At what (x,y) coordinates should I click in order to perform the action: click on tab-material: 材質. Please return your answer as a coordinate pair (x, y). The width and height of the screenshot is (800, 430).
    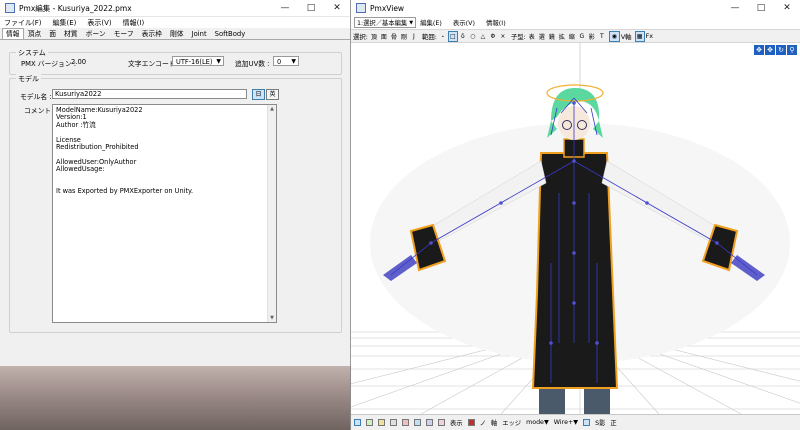
    Looking at the image, I should click on (71, 33).